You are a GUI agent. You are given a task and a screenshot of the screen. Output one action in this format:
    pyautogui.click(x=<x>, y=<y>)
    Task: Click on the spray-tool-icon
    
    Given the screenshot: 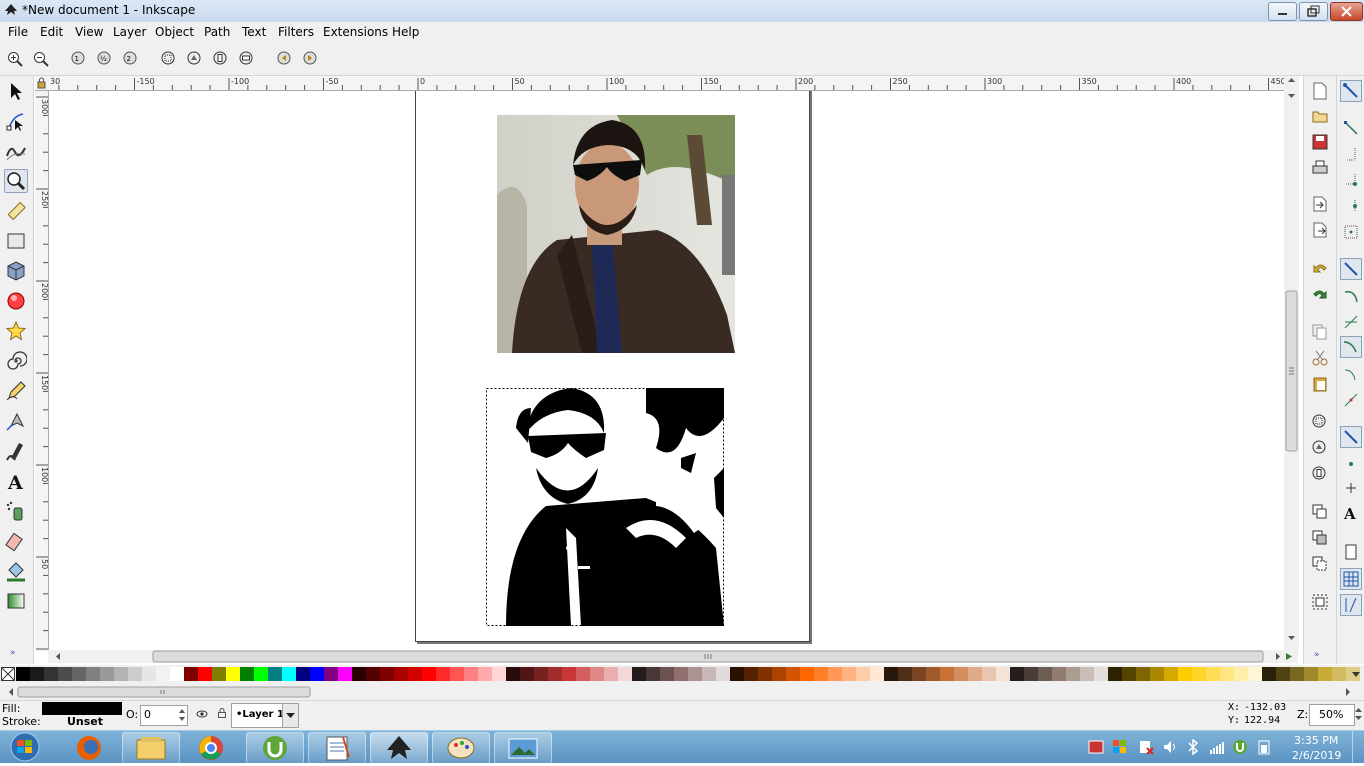 What is the action you would take?
    pyautogui.click(x=16, y=511)
    